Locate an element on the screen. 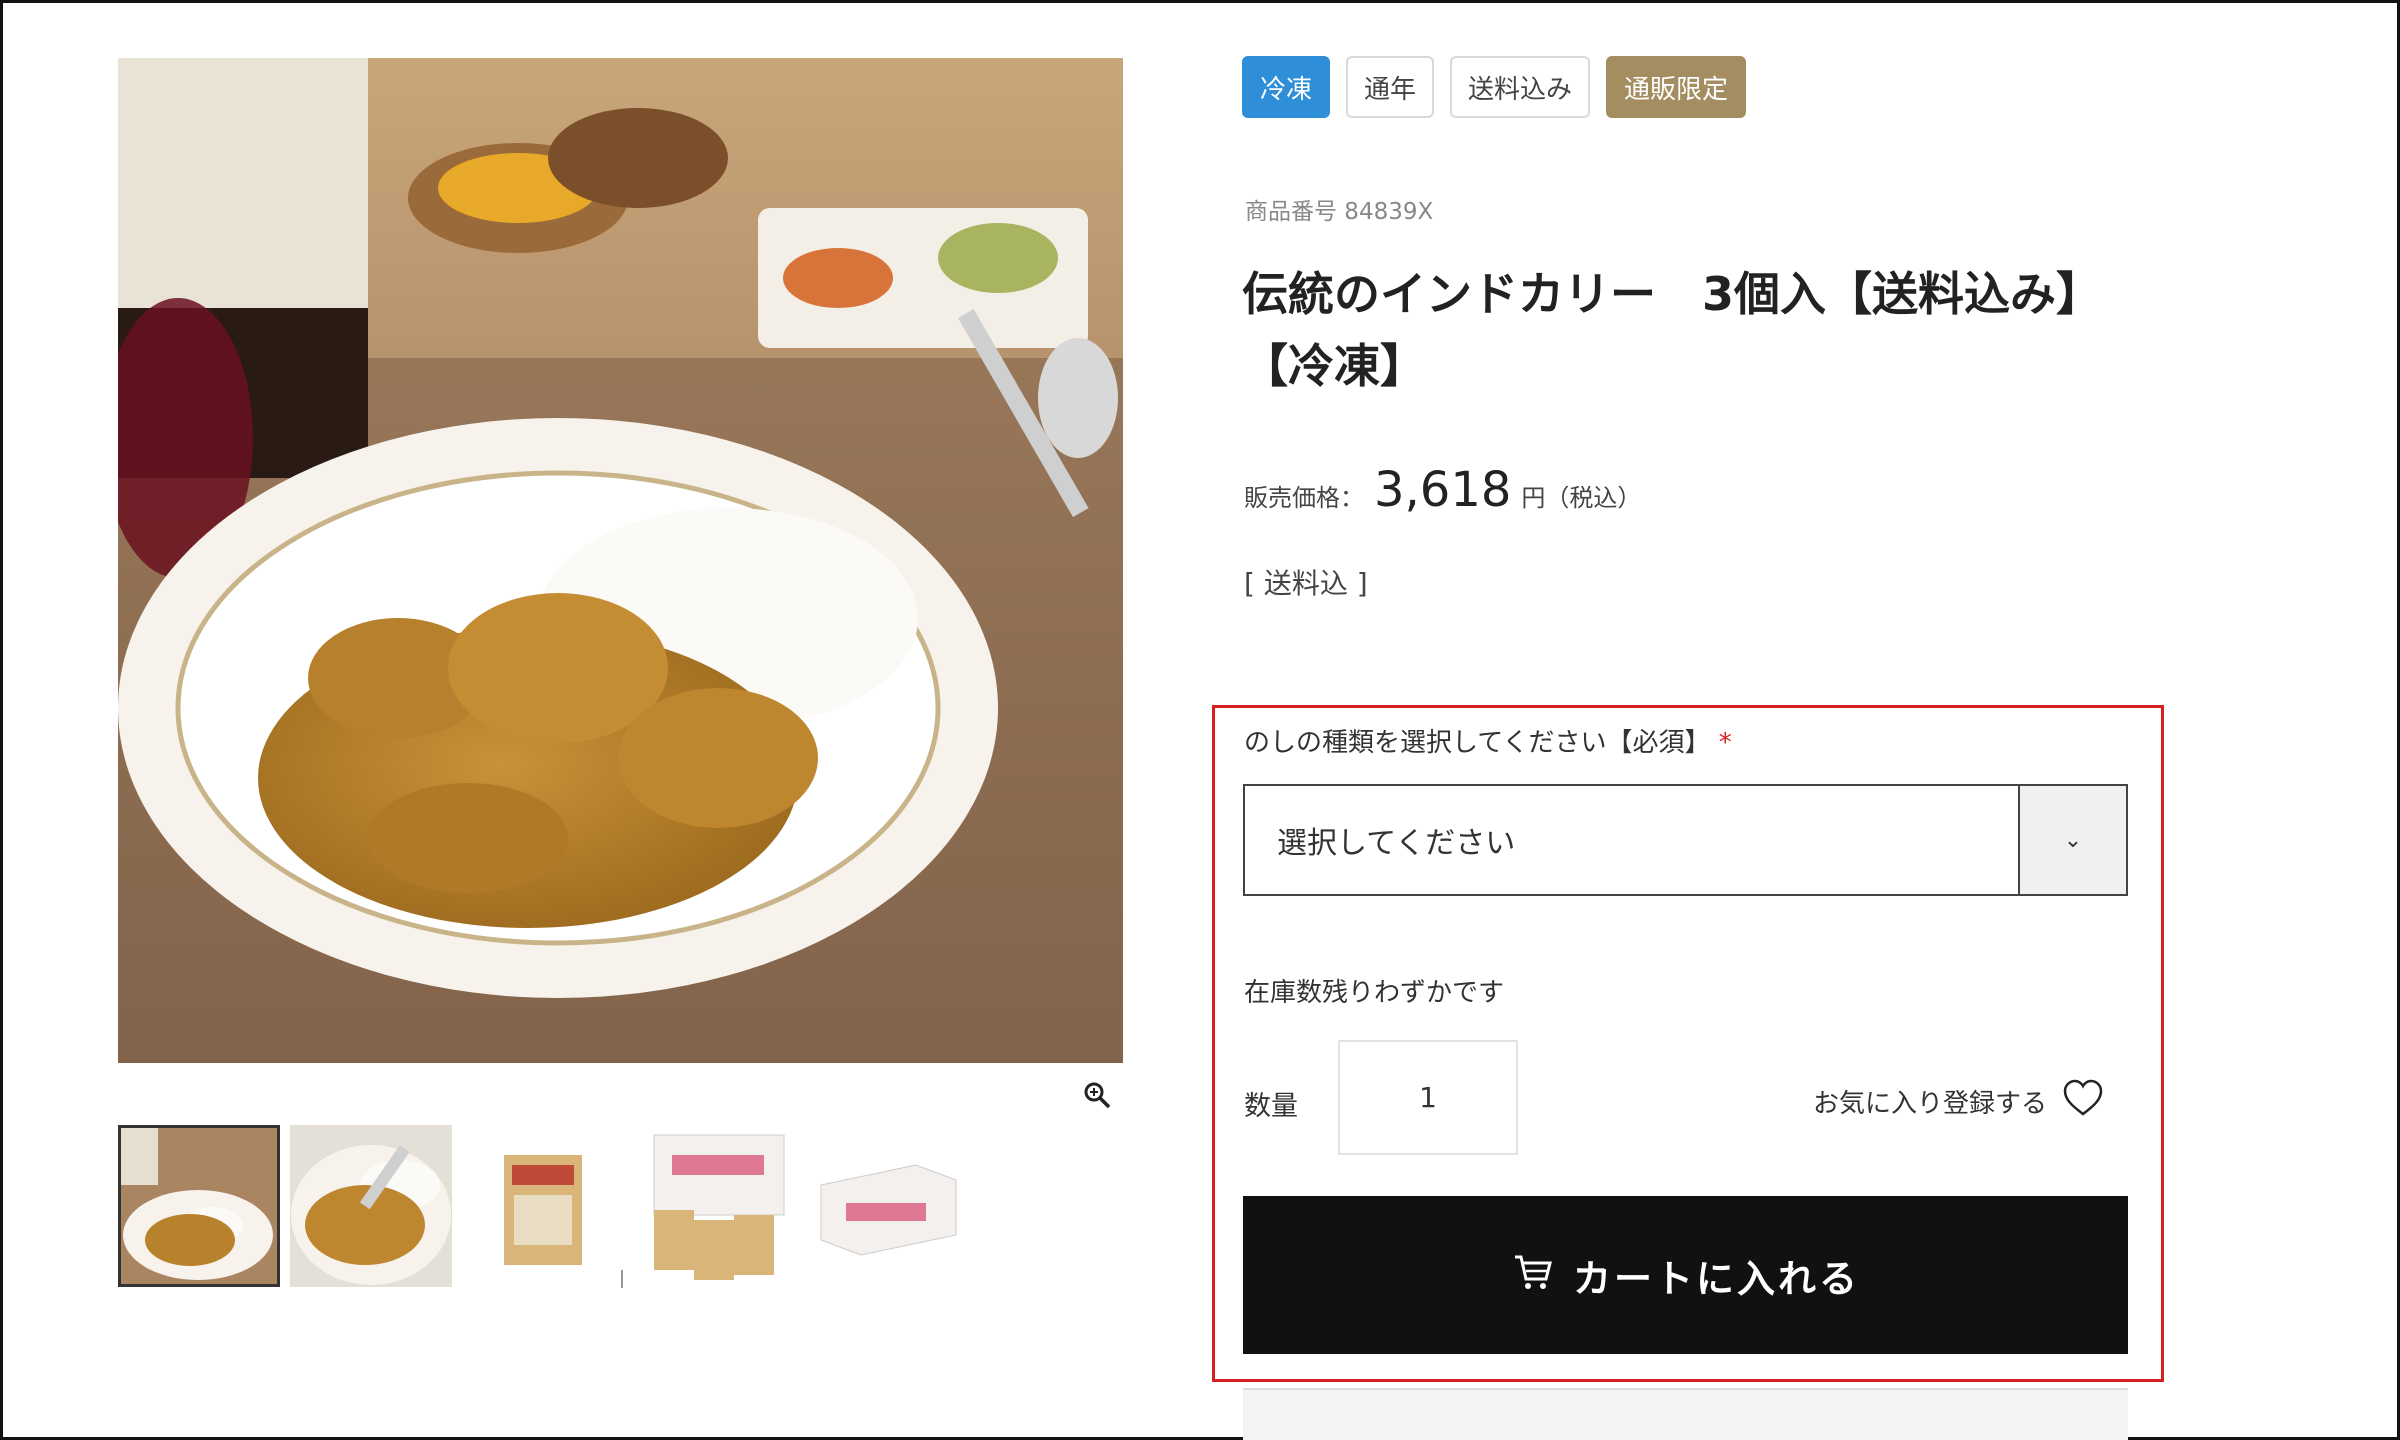 Image resolution: width=2400 pixels, height=1440 pixels. noshi-select: 選択してください ⌄ is located at coordinates (1685, 840).